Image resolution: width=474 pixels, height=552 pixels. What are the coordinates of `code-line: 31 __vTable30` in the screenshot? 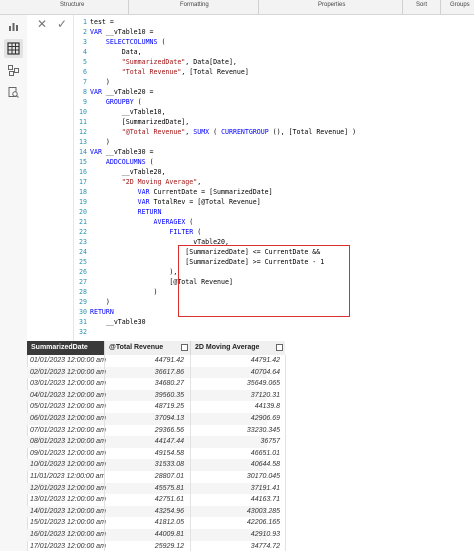 It's located at (274, 322).